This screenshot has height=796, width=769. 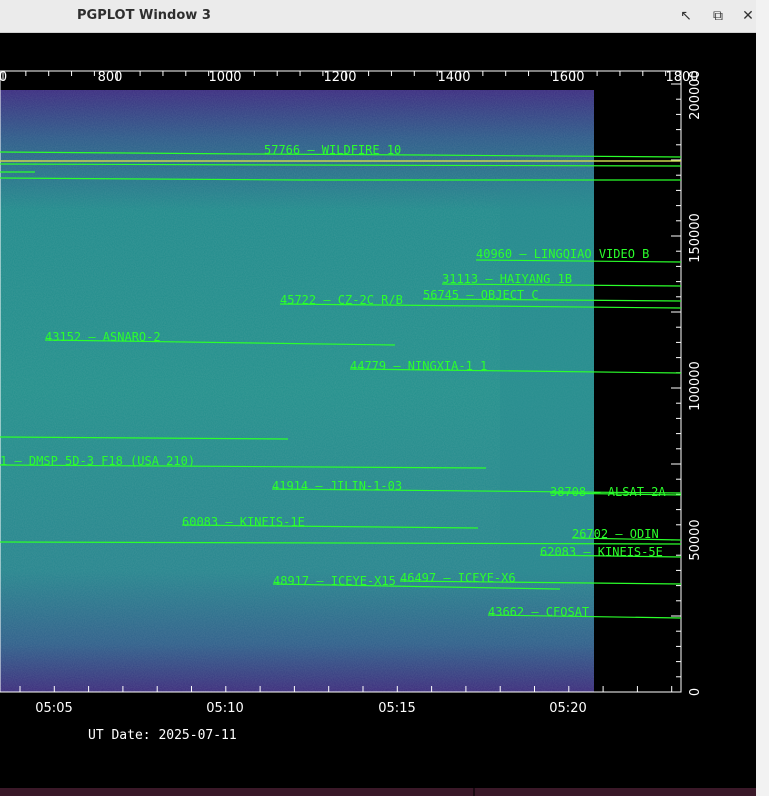 I want to click on track-label: 48917 – ICEYE-X15, so click(x=334, y=581).